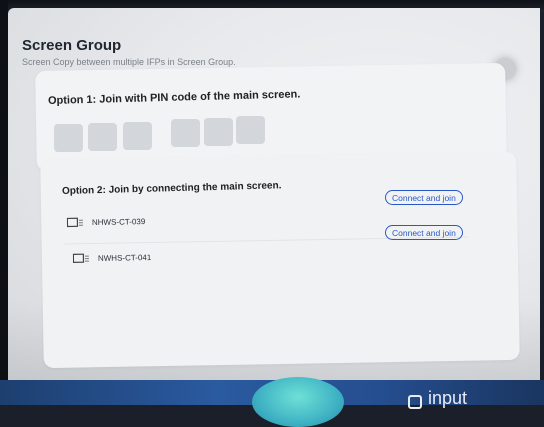 The height and width of the screenshot is (427, 544). I want to click on device-name: NHWS-CT-039, so click(118, 222).